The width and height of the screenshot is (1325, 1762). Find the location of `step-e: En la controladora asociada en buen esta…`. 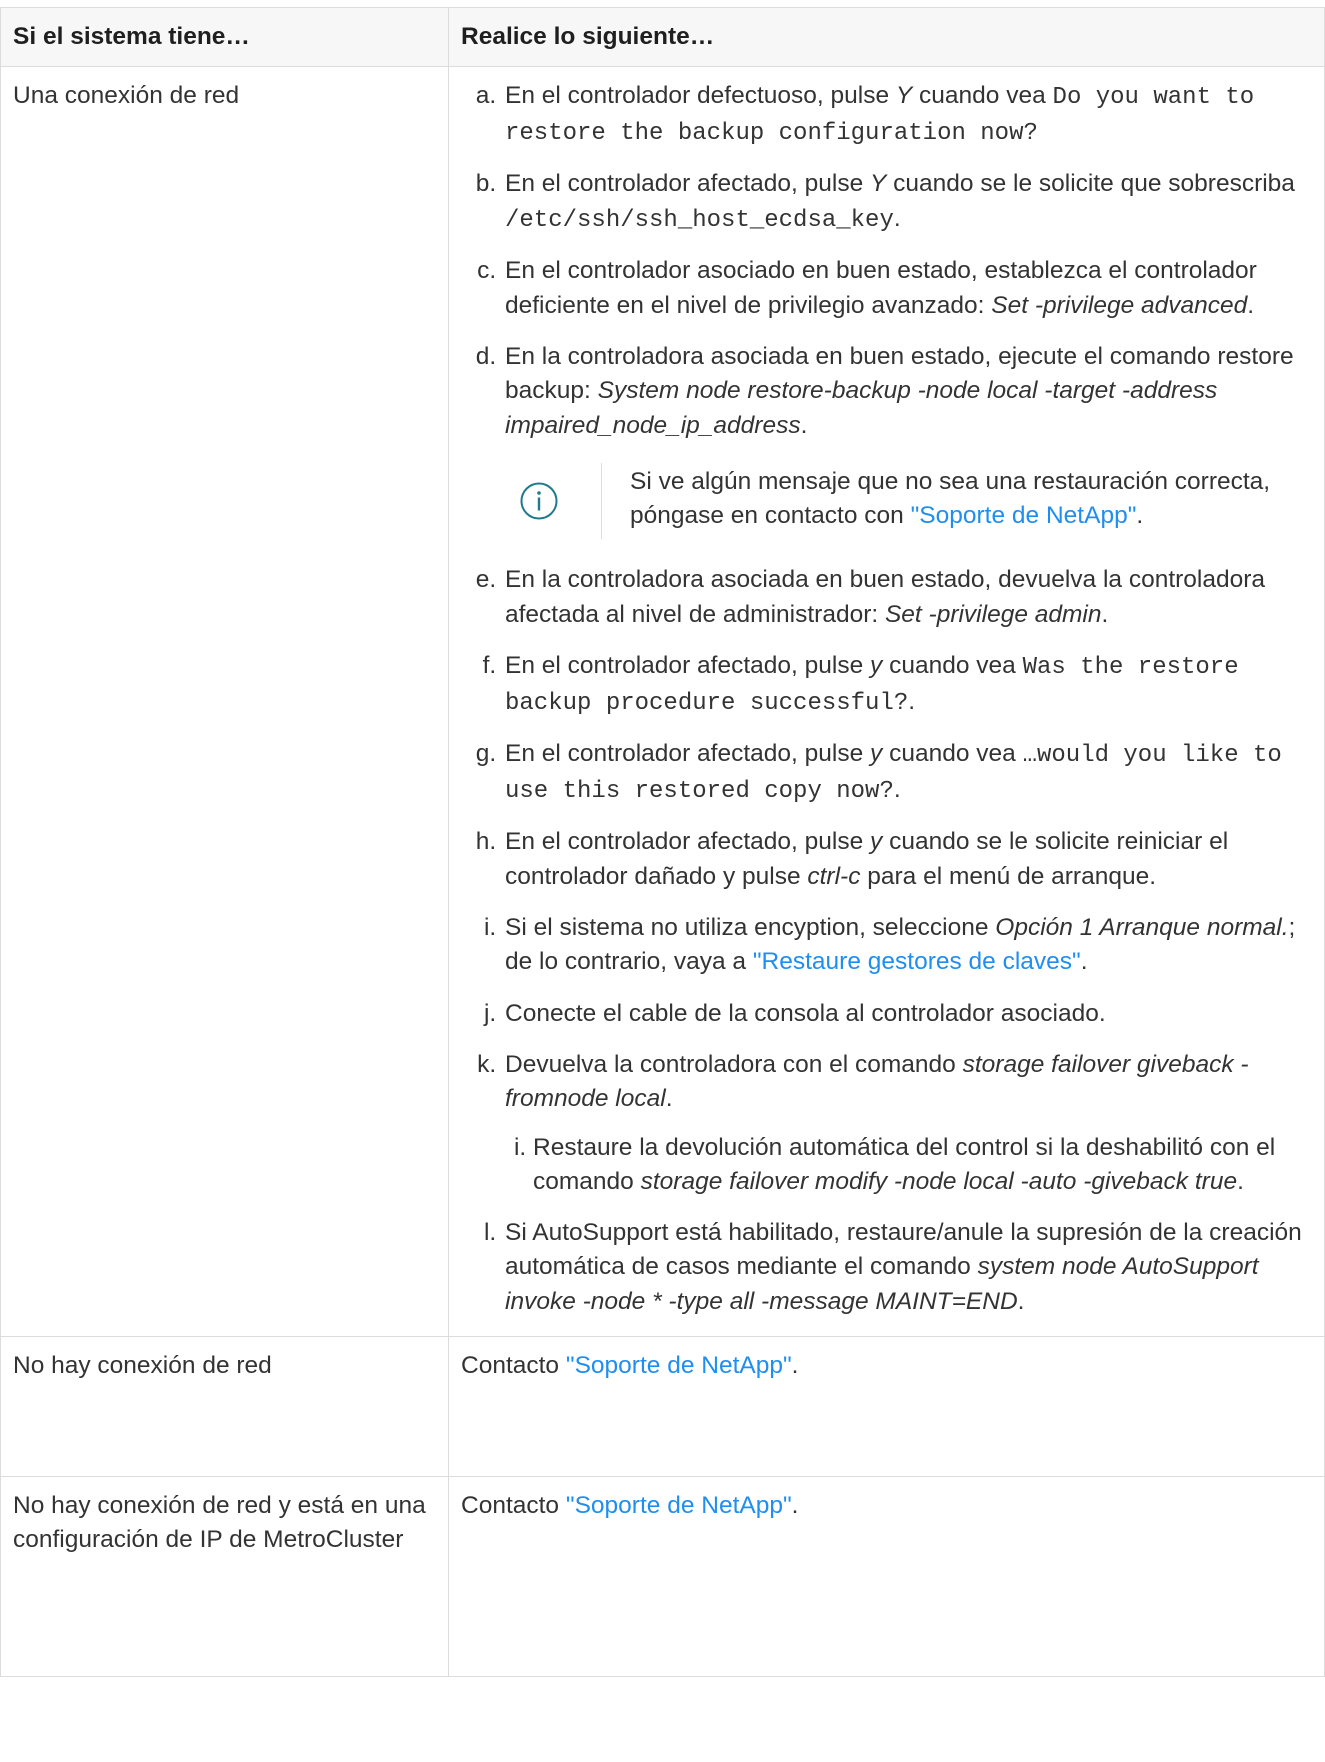

step-e: En la controladora asociada en buen esta… is located at coordinates (909, 597).